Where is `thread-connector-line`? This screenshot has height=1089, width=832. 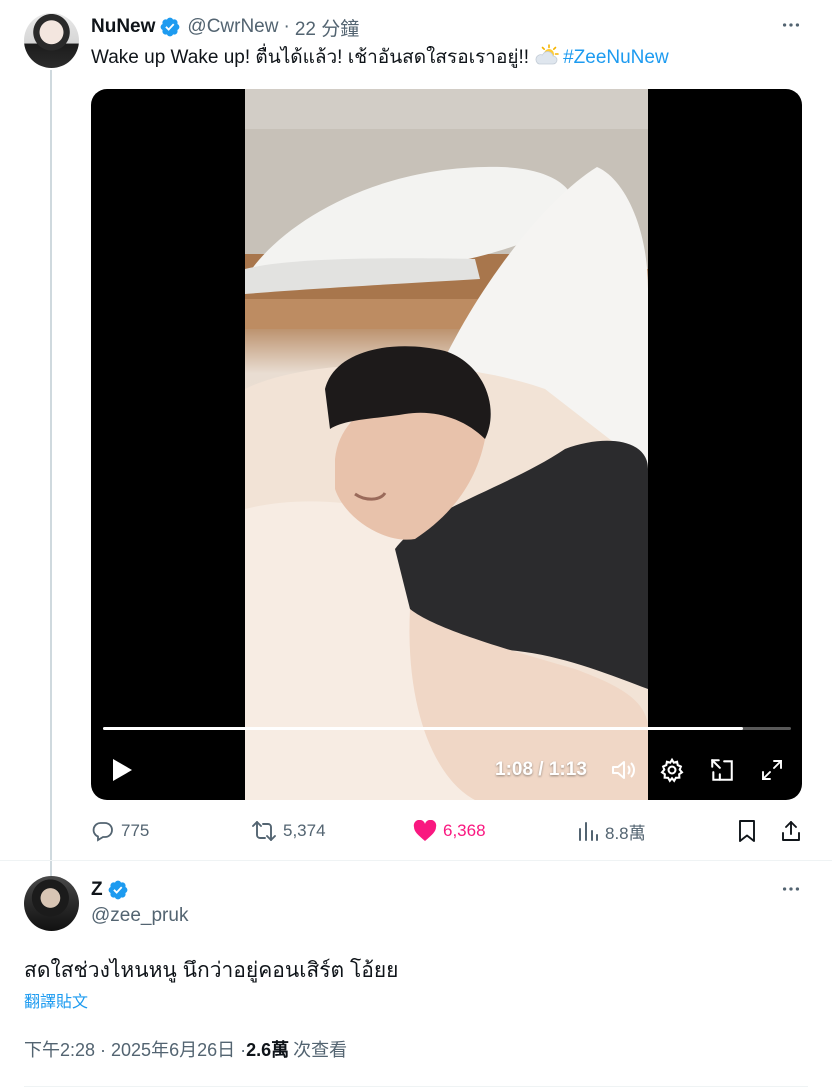
thread-connector-line is located at coordinates (51, 474).